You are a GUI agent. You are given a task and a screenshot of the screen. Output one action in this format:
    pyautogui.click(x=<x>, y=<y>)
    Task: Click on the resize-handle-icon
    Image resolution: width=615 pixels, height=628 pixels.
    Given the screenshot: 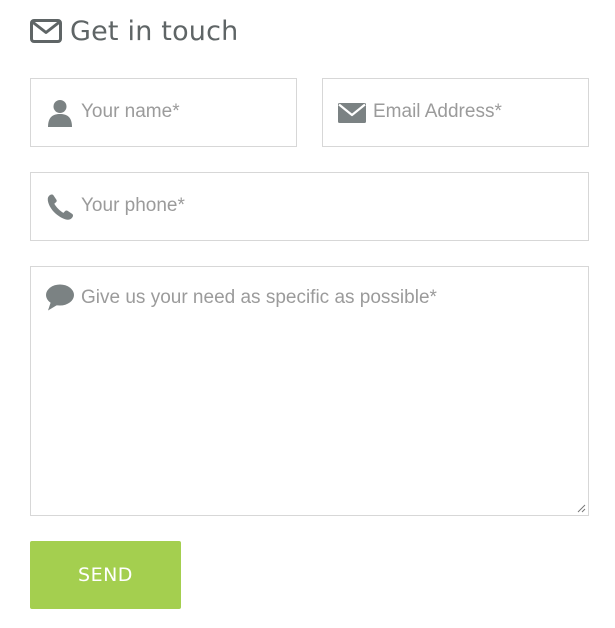 What is the action you would take?
    pyautogui.click(x=581, y=508)
    